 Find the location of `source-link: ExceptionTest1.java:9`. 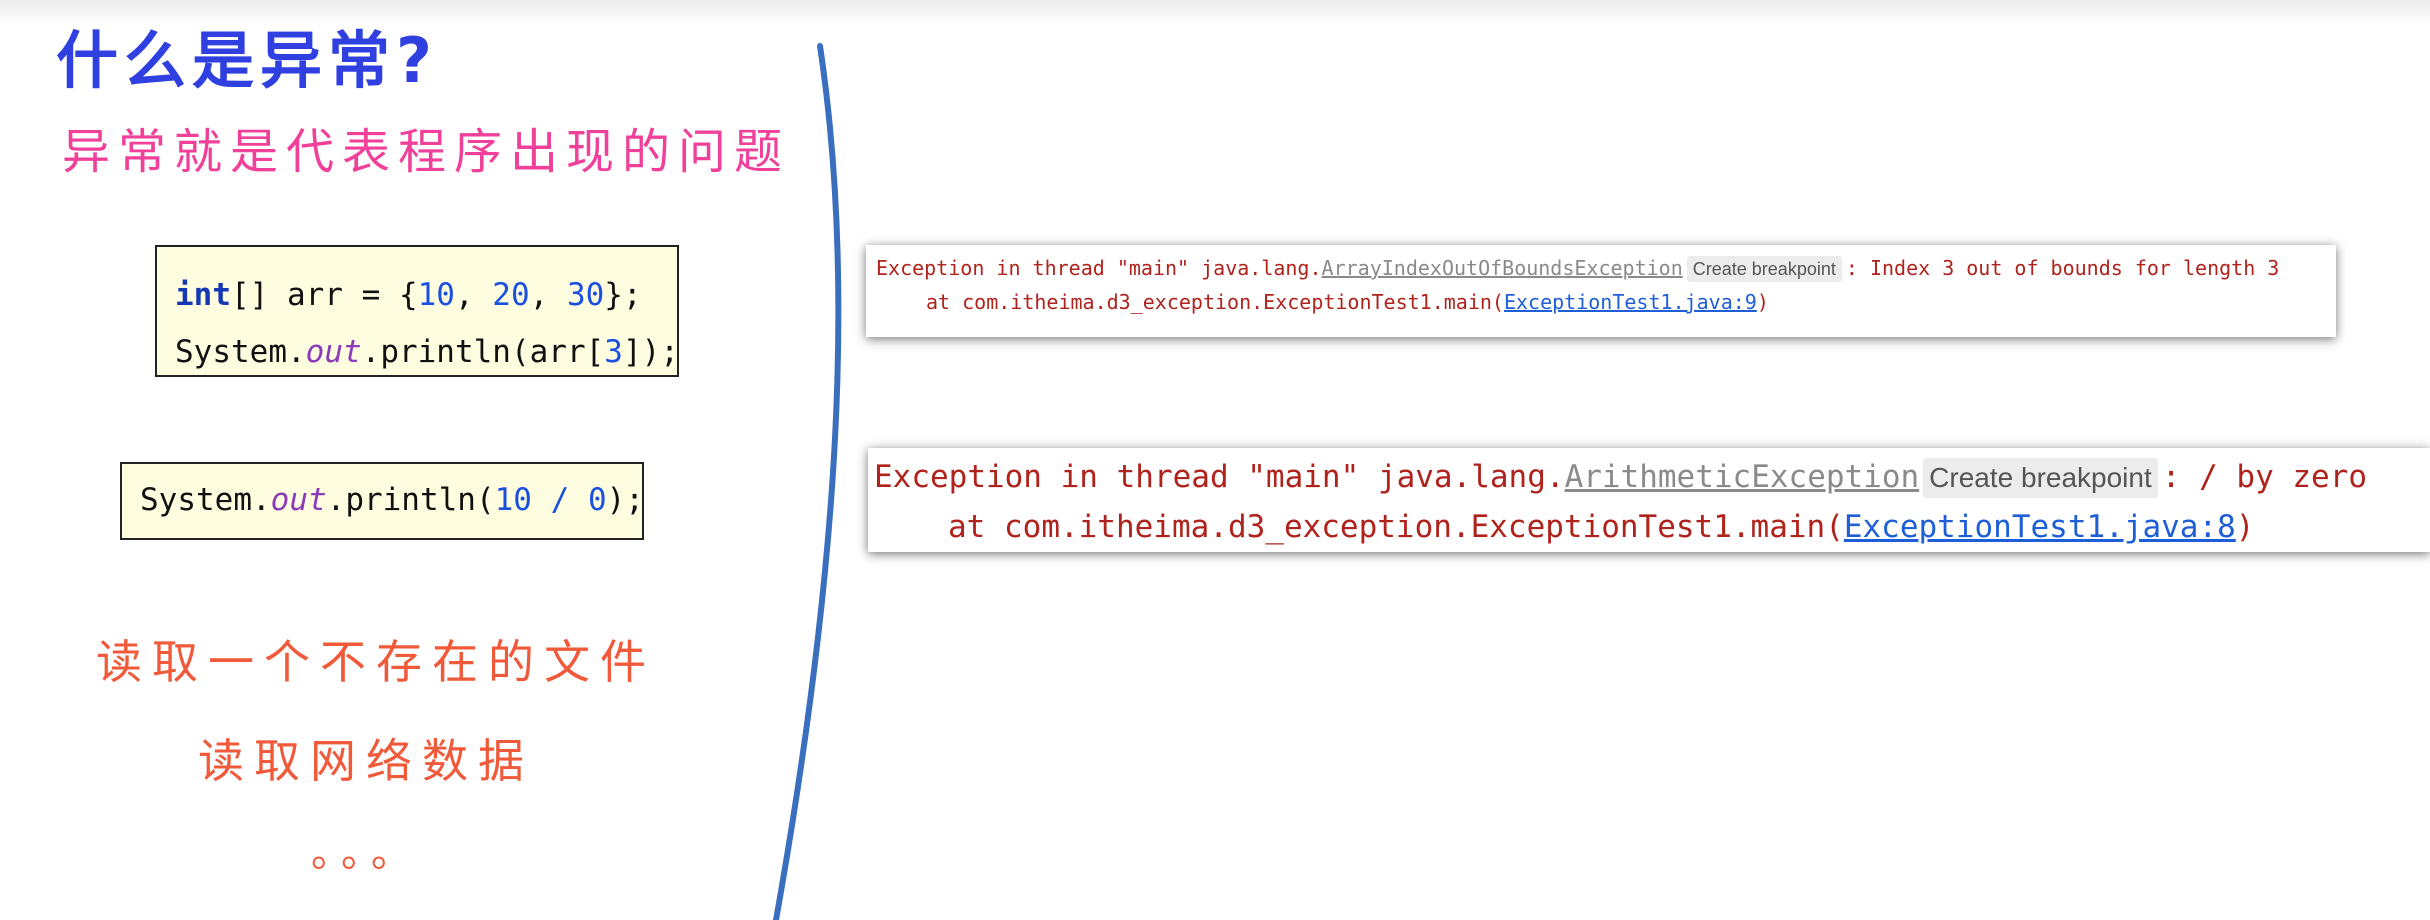

source-link: ExceptionTest1.java:9 is located at coordinates (1630, 302).